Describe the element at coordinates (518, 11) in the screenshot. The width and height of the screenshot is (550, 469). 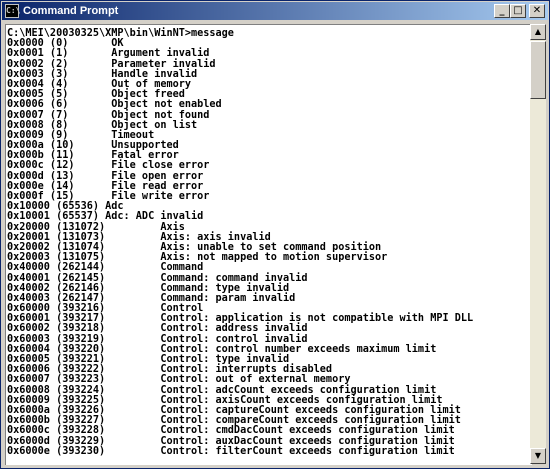
I see `maximize-button: □` at that location.